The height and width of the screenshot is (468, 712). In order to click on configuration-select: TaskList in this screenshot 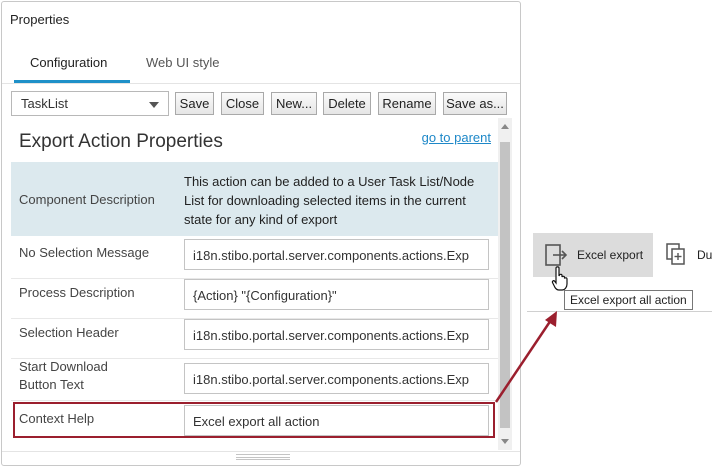, I will do `click(90, 103)`.